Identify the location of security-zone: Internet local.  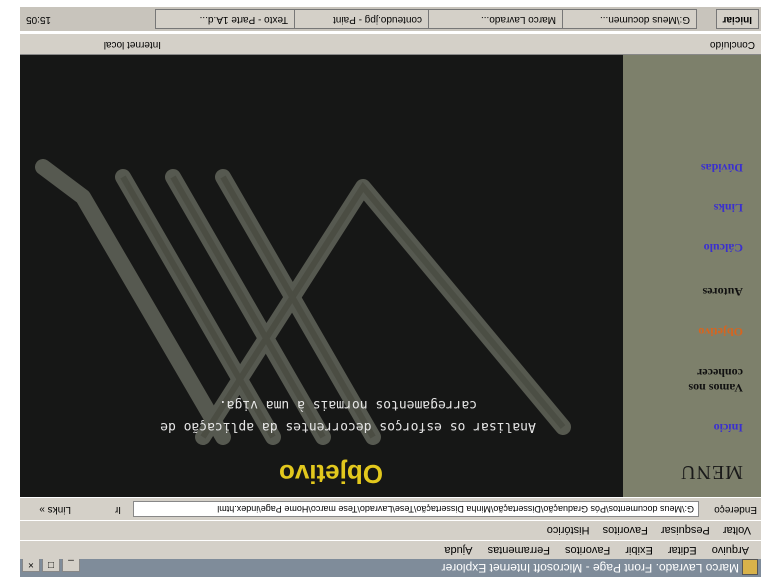
(132, 44).